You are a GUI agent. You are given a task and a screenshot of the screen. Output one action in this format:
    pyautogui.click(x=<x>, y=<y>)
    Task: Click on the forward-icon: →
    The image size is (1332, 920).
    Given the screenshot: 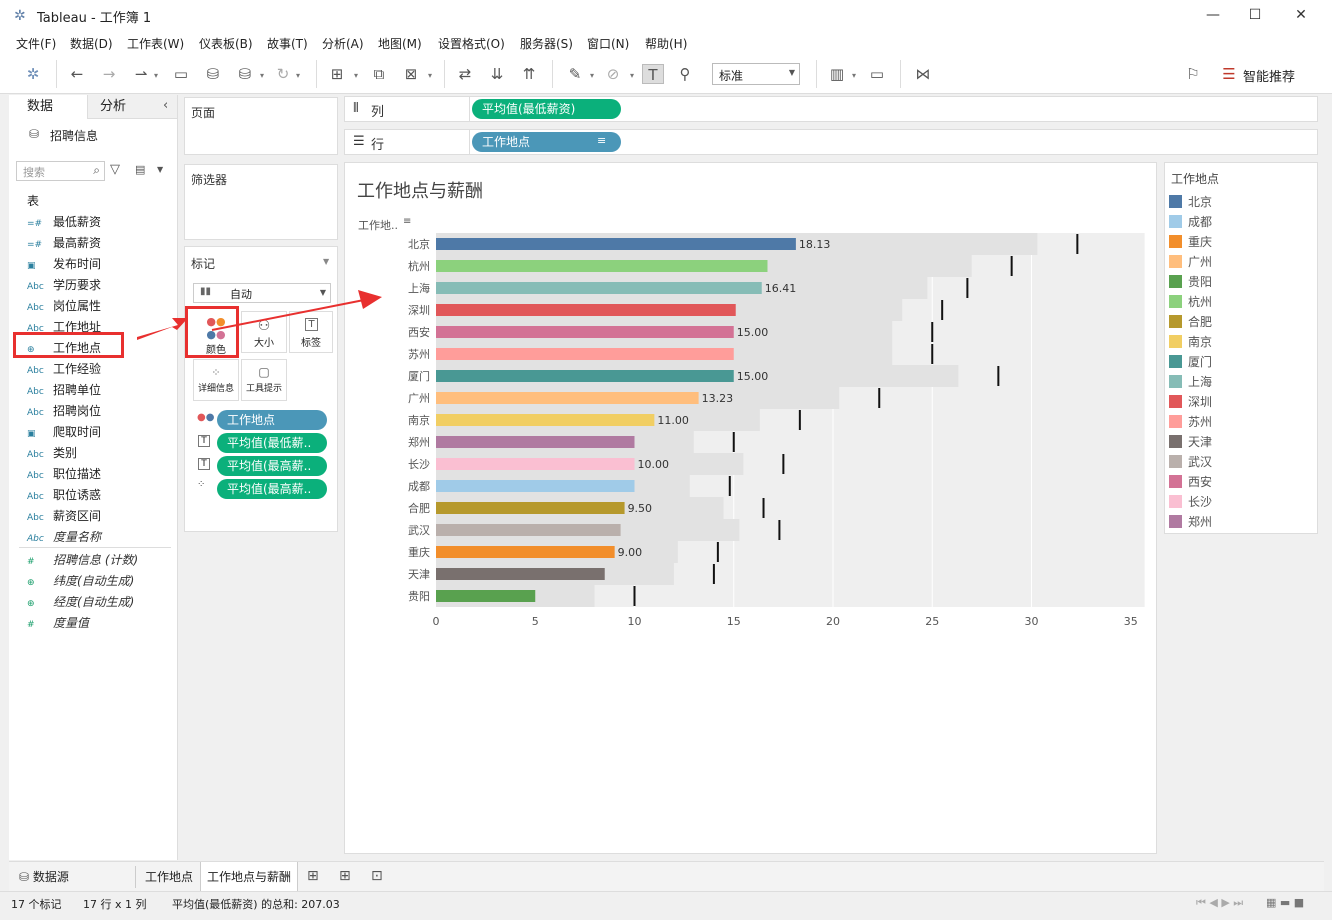 What is the action you would take?
    pyautogui.click(x=109, y=74)
    